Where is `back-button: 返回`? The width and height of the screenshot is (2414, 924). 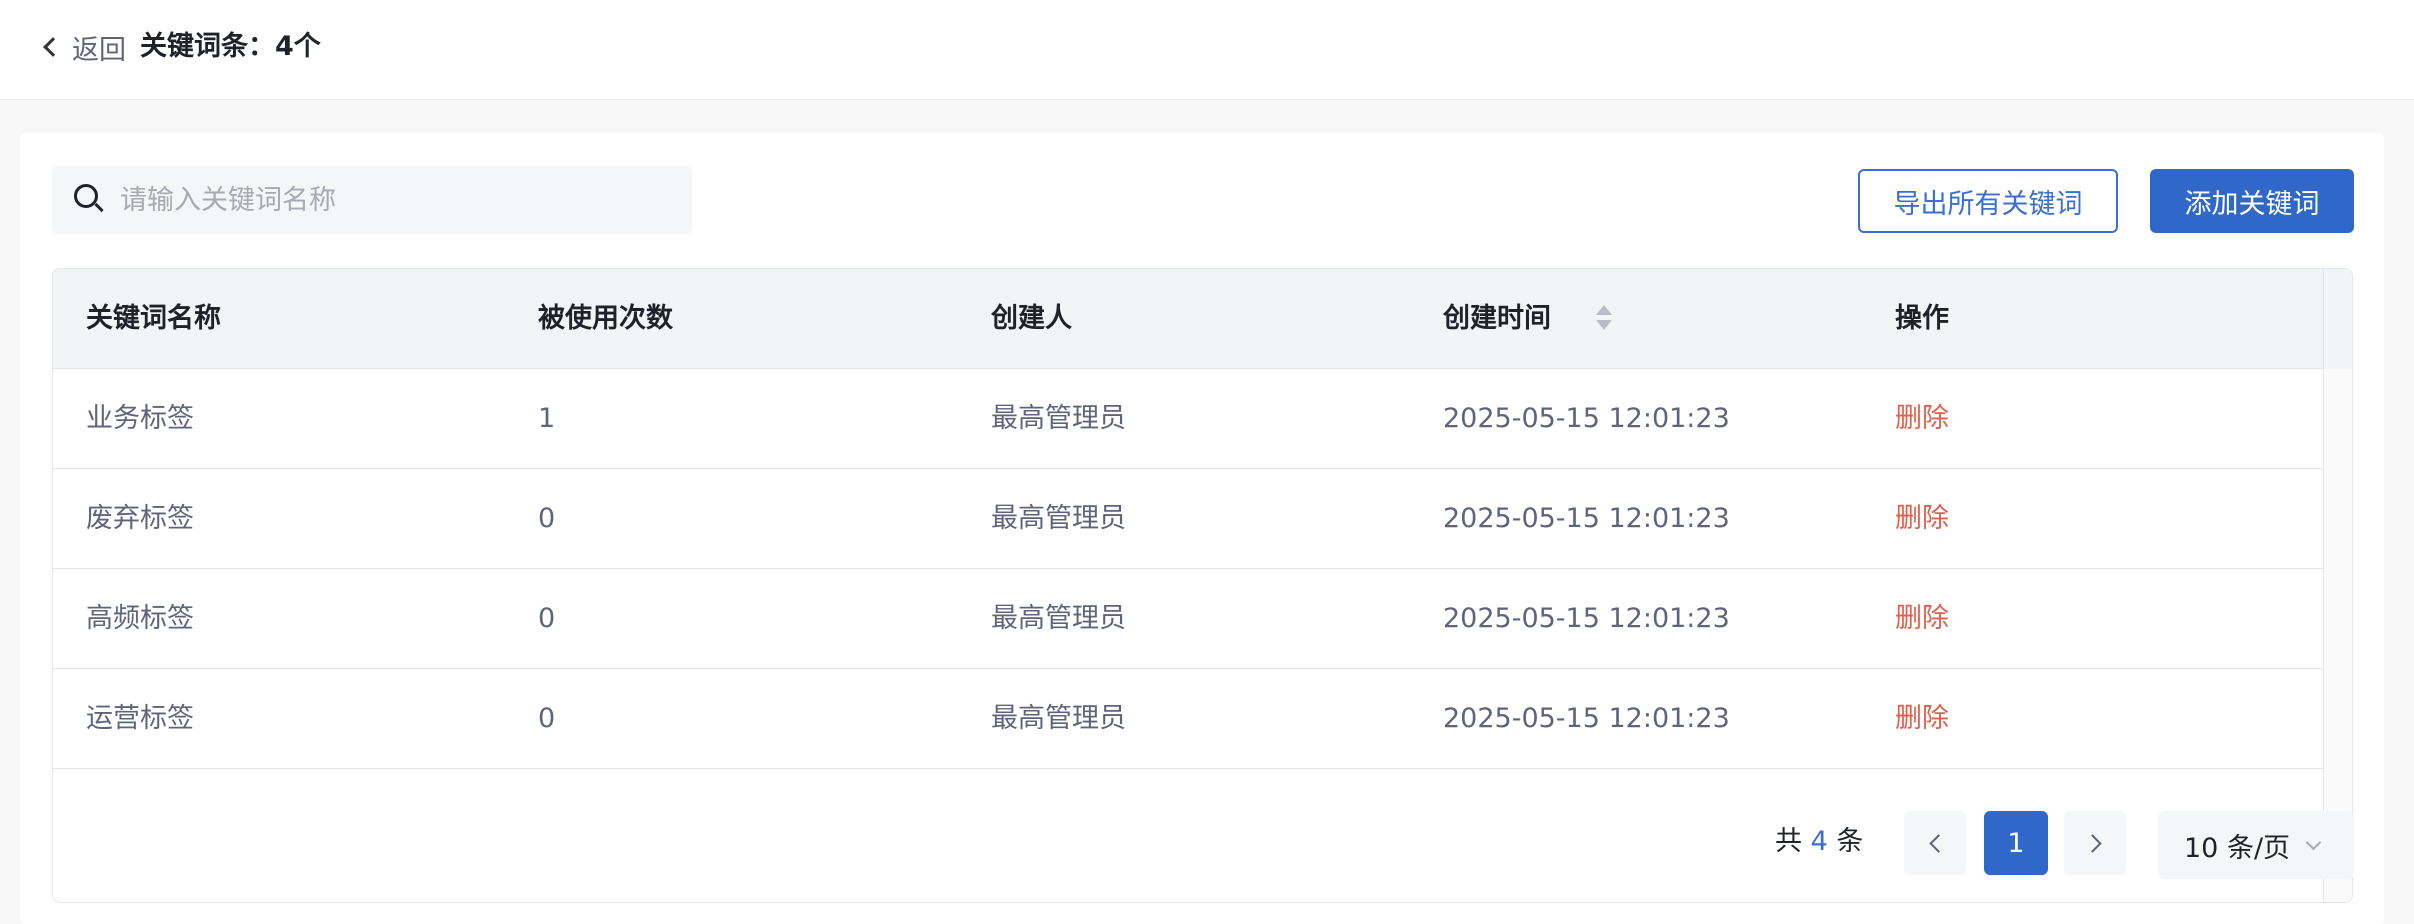 back-button: 返回 is located at coordinates (83, 47).